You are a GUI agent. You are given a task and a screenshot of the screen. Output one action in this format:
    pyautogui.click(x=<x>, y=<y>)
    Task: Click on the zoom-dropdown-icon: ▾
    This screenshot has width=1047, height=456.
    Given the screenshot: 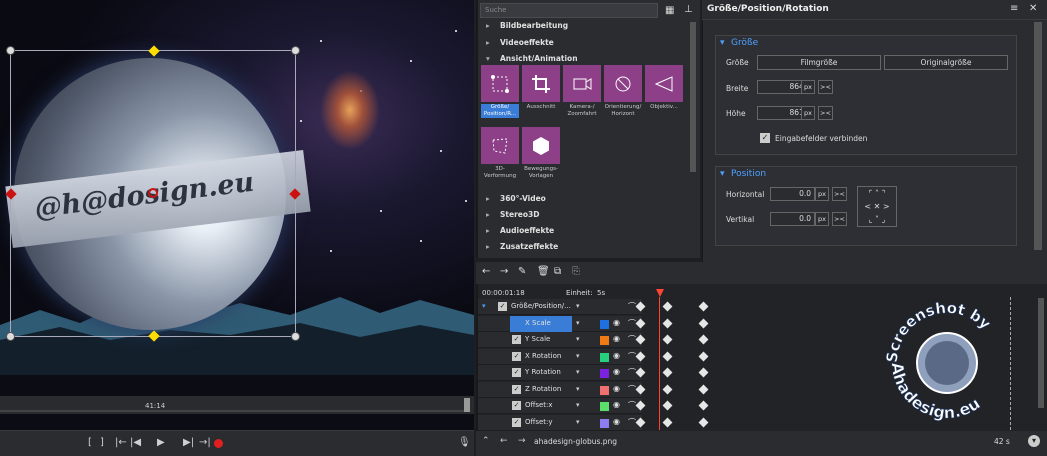 What is the action you would take?
    pyautogui.click(x=1034, y=441)
    